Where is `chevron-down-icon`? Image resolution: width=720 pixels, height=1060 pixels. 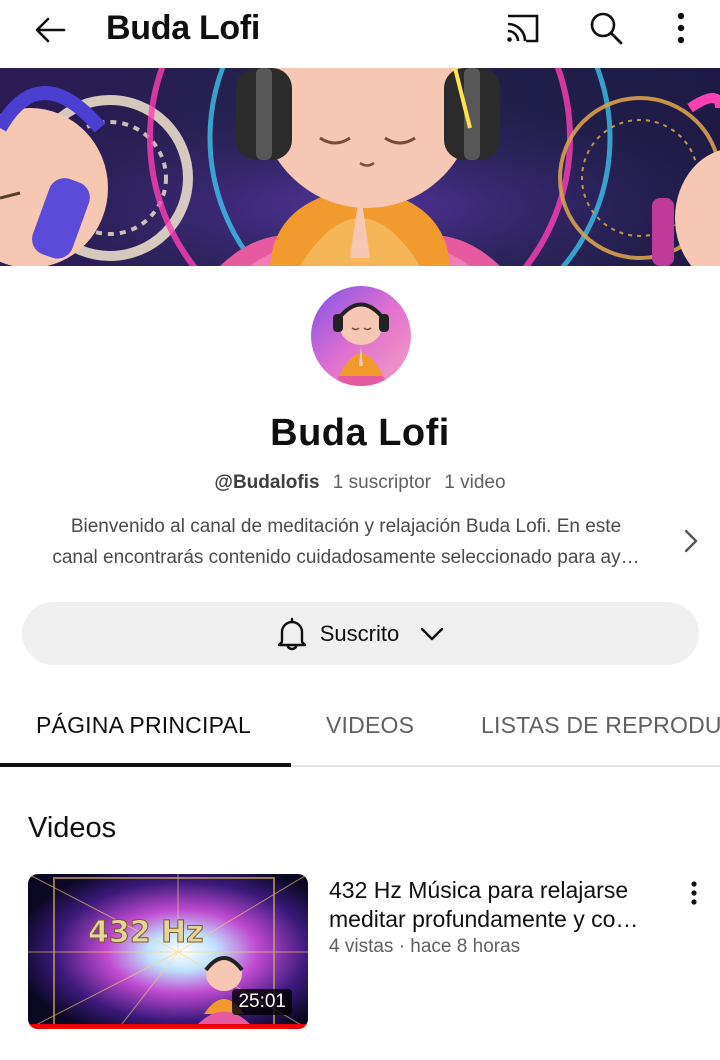
chevron-down-icon is located at coordinates (432, 634).